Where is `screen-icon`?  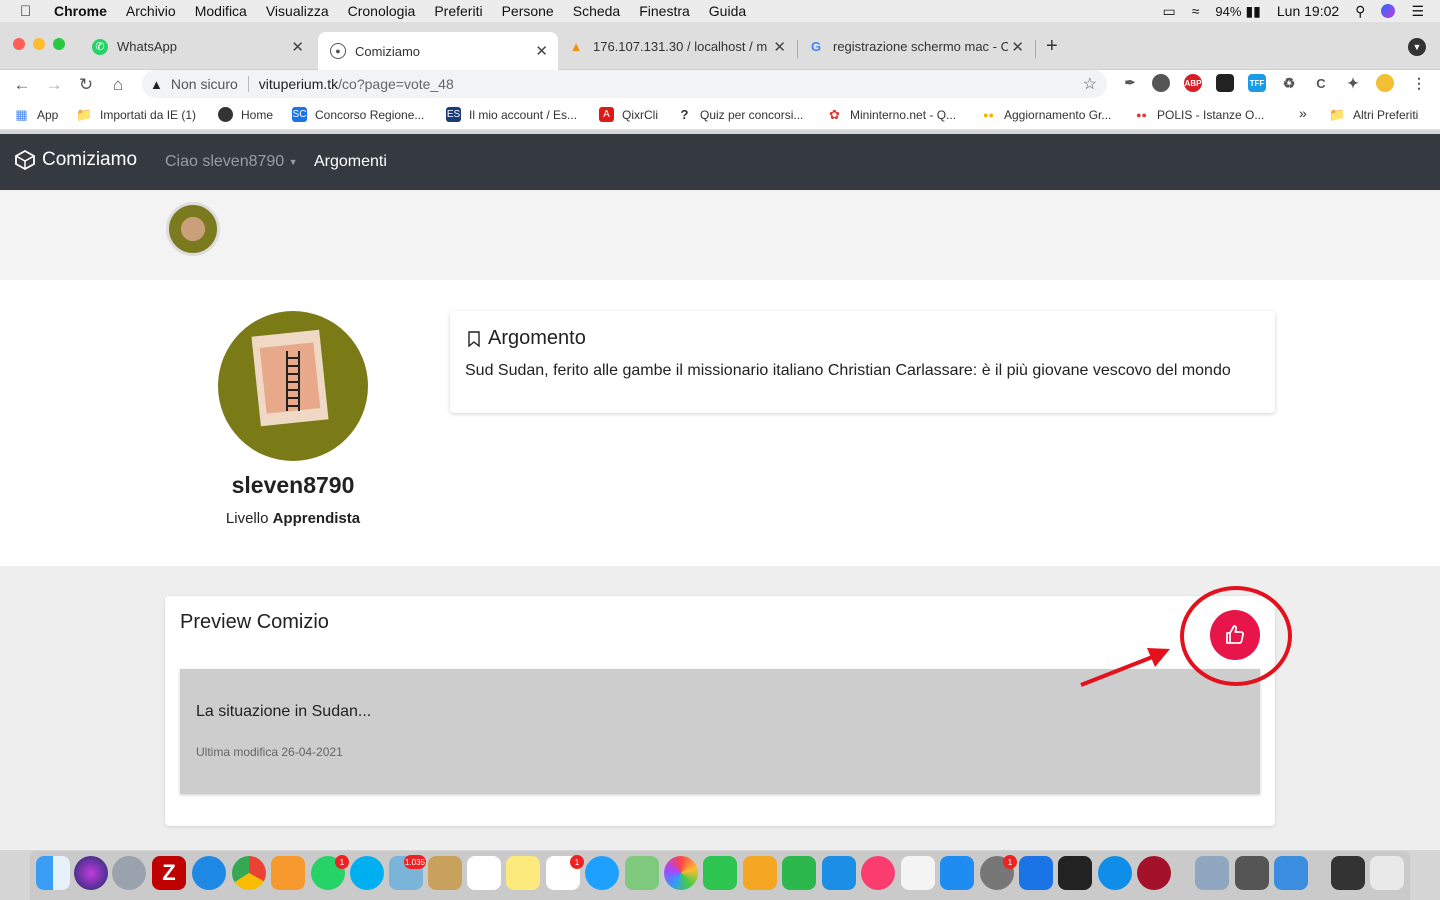 screen-icon is located at coordinates (1348, 873).